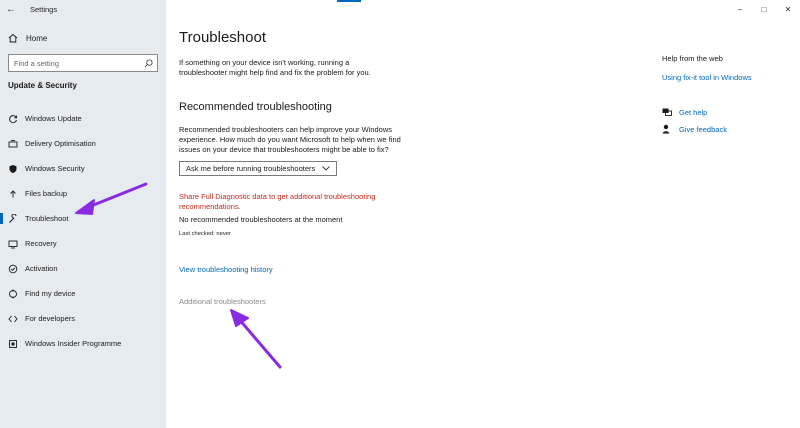 The image size is (800, 428). What do you see at coordinates (13, 319) in the screenshot?
I see `developer-icon` at bounding box center [13, 319].